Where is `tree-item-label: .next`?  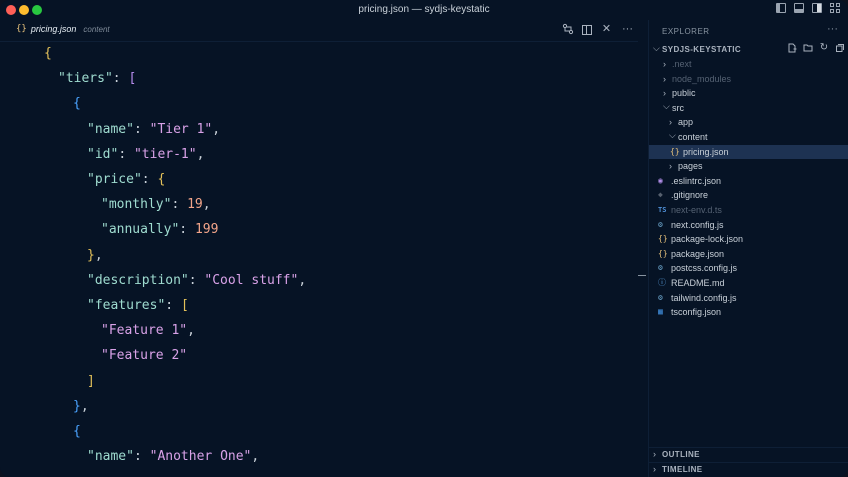
tree-item-label: .next is located at coordinates (682, 64).